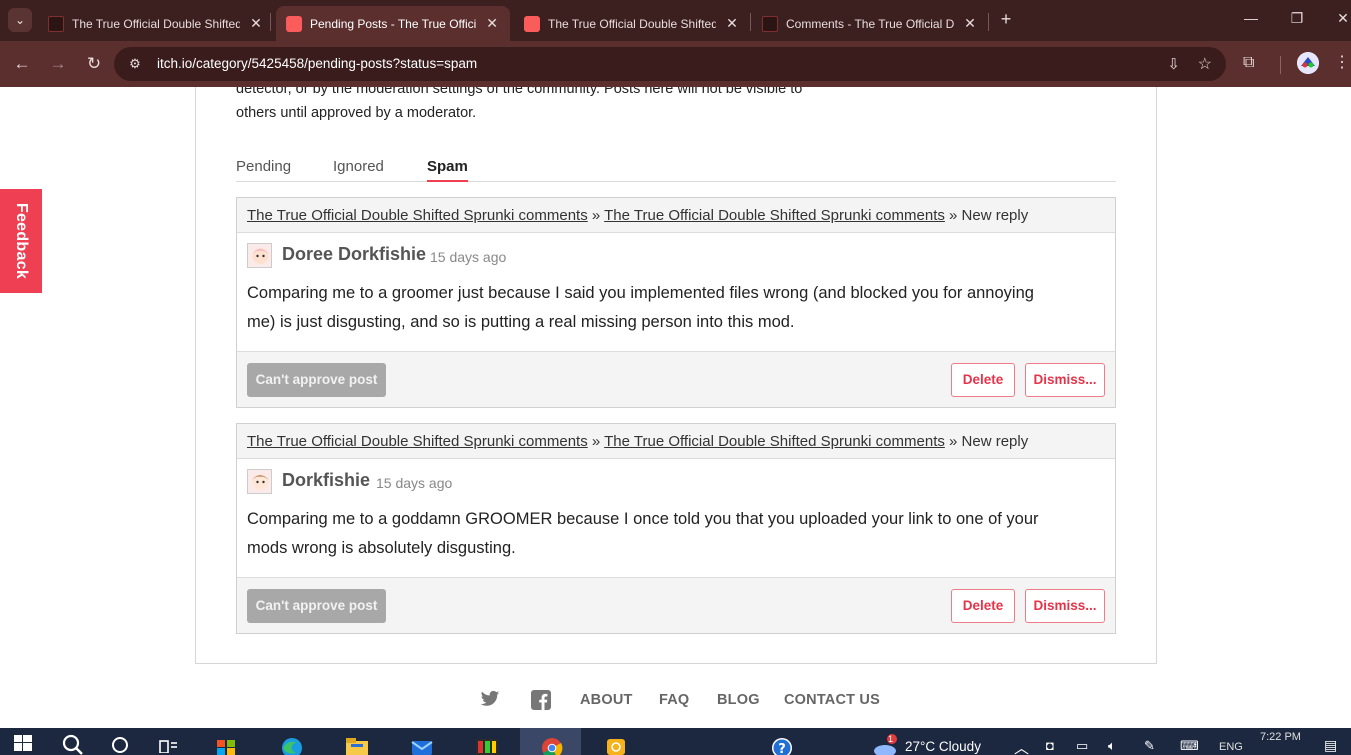 The height and width of the screenshot is (755, 1351). Describe the element at coordinates (943, 746) in the screenshot. I see `weather-text: 27°C Cloudy` at that location.